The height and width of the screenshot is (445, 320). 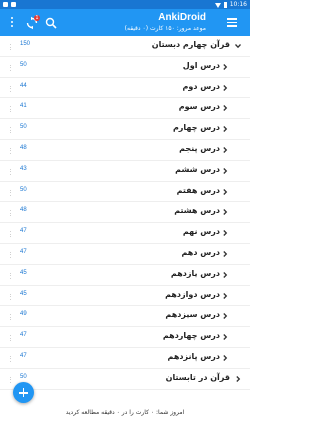 What do you see at coordinates (191, 336) in the screenshot?
I see `deck-name: درس چهاردهم` at bounding box center [191, 336].